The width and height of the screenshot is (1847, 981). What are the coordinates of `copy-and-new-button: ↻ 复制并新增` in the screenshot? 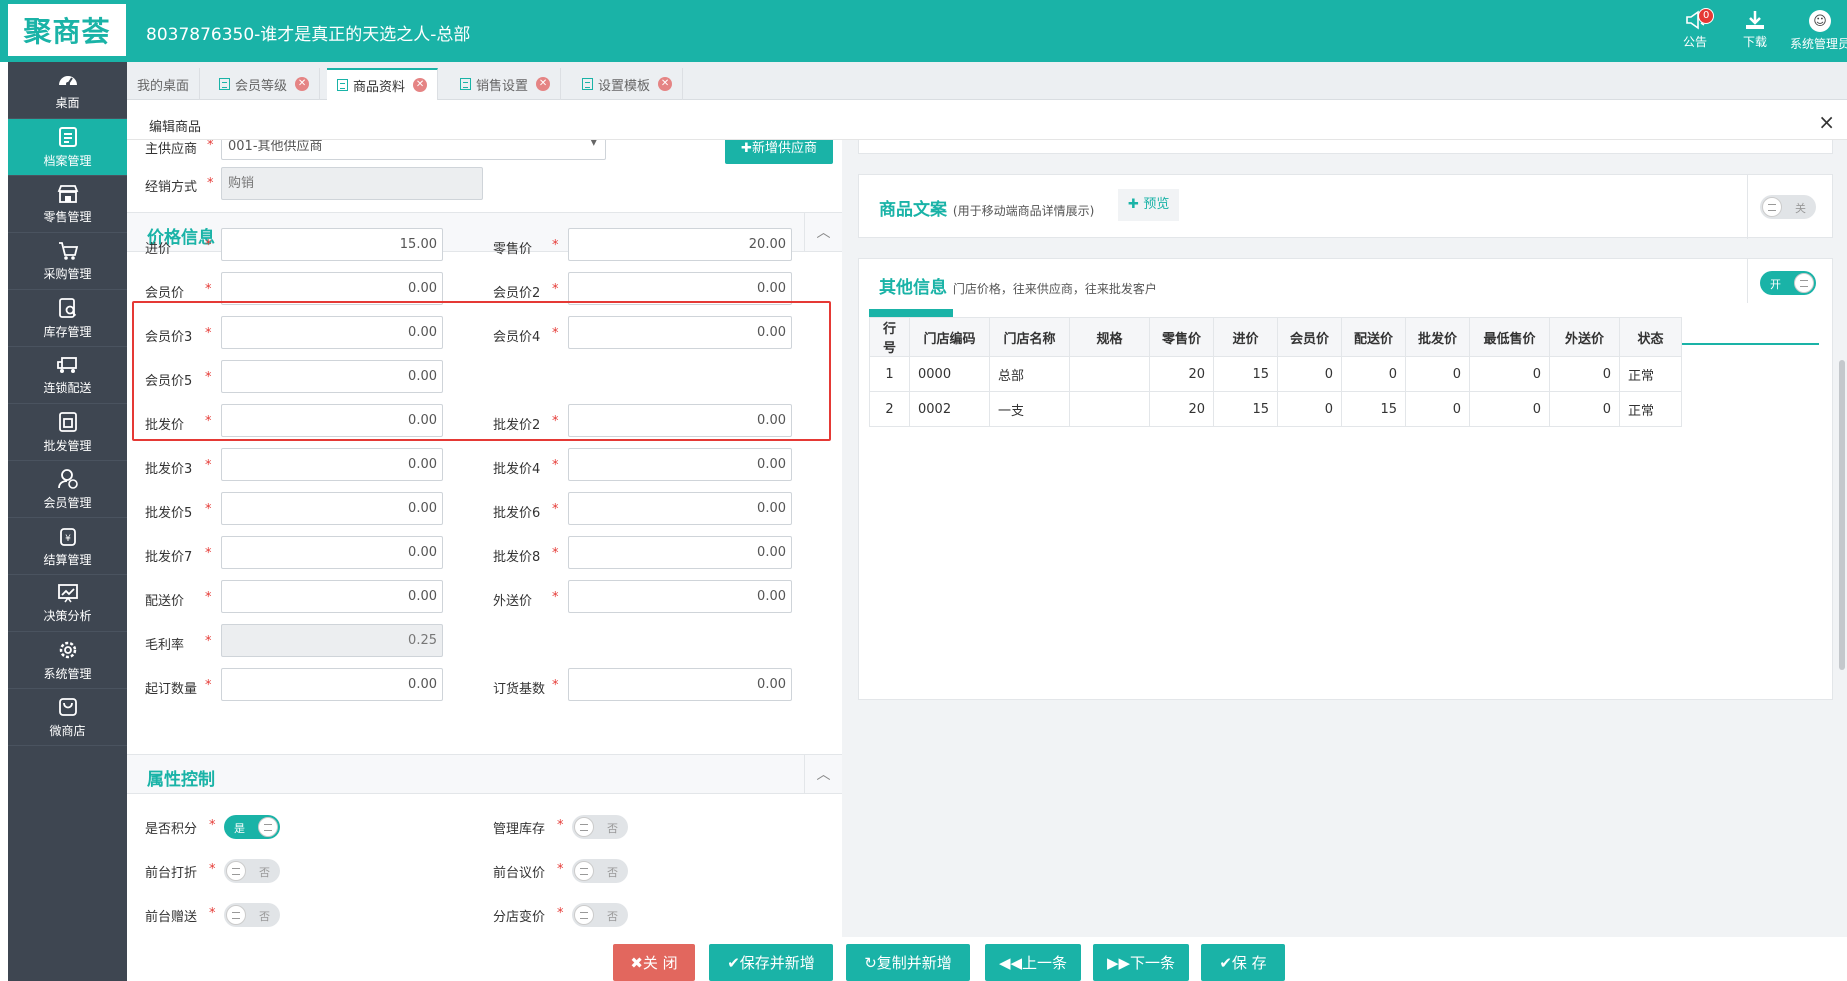 It's located at (908, 962).